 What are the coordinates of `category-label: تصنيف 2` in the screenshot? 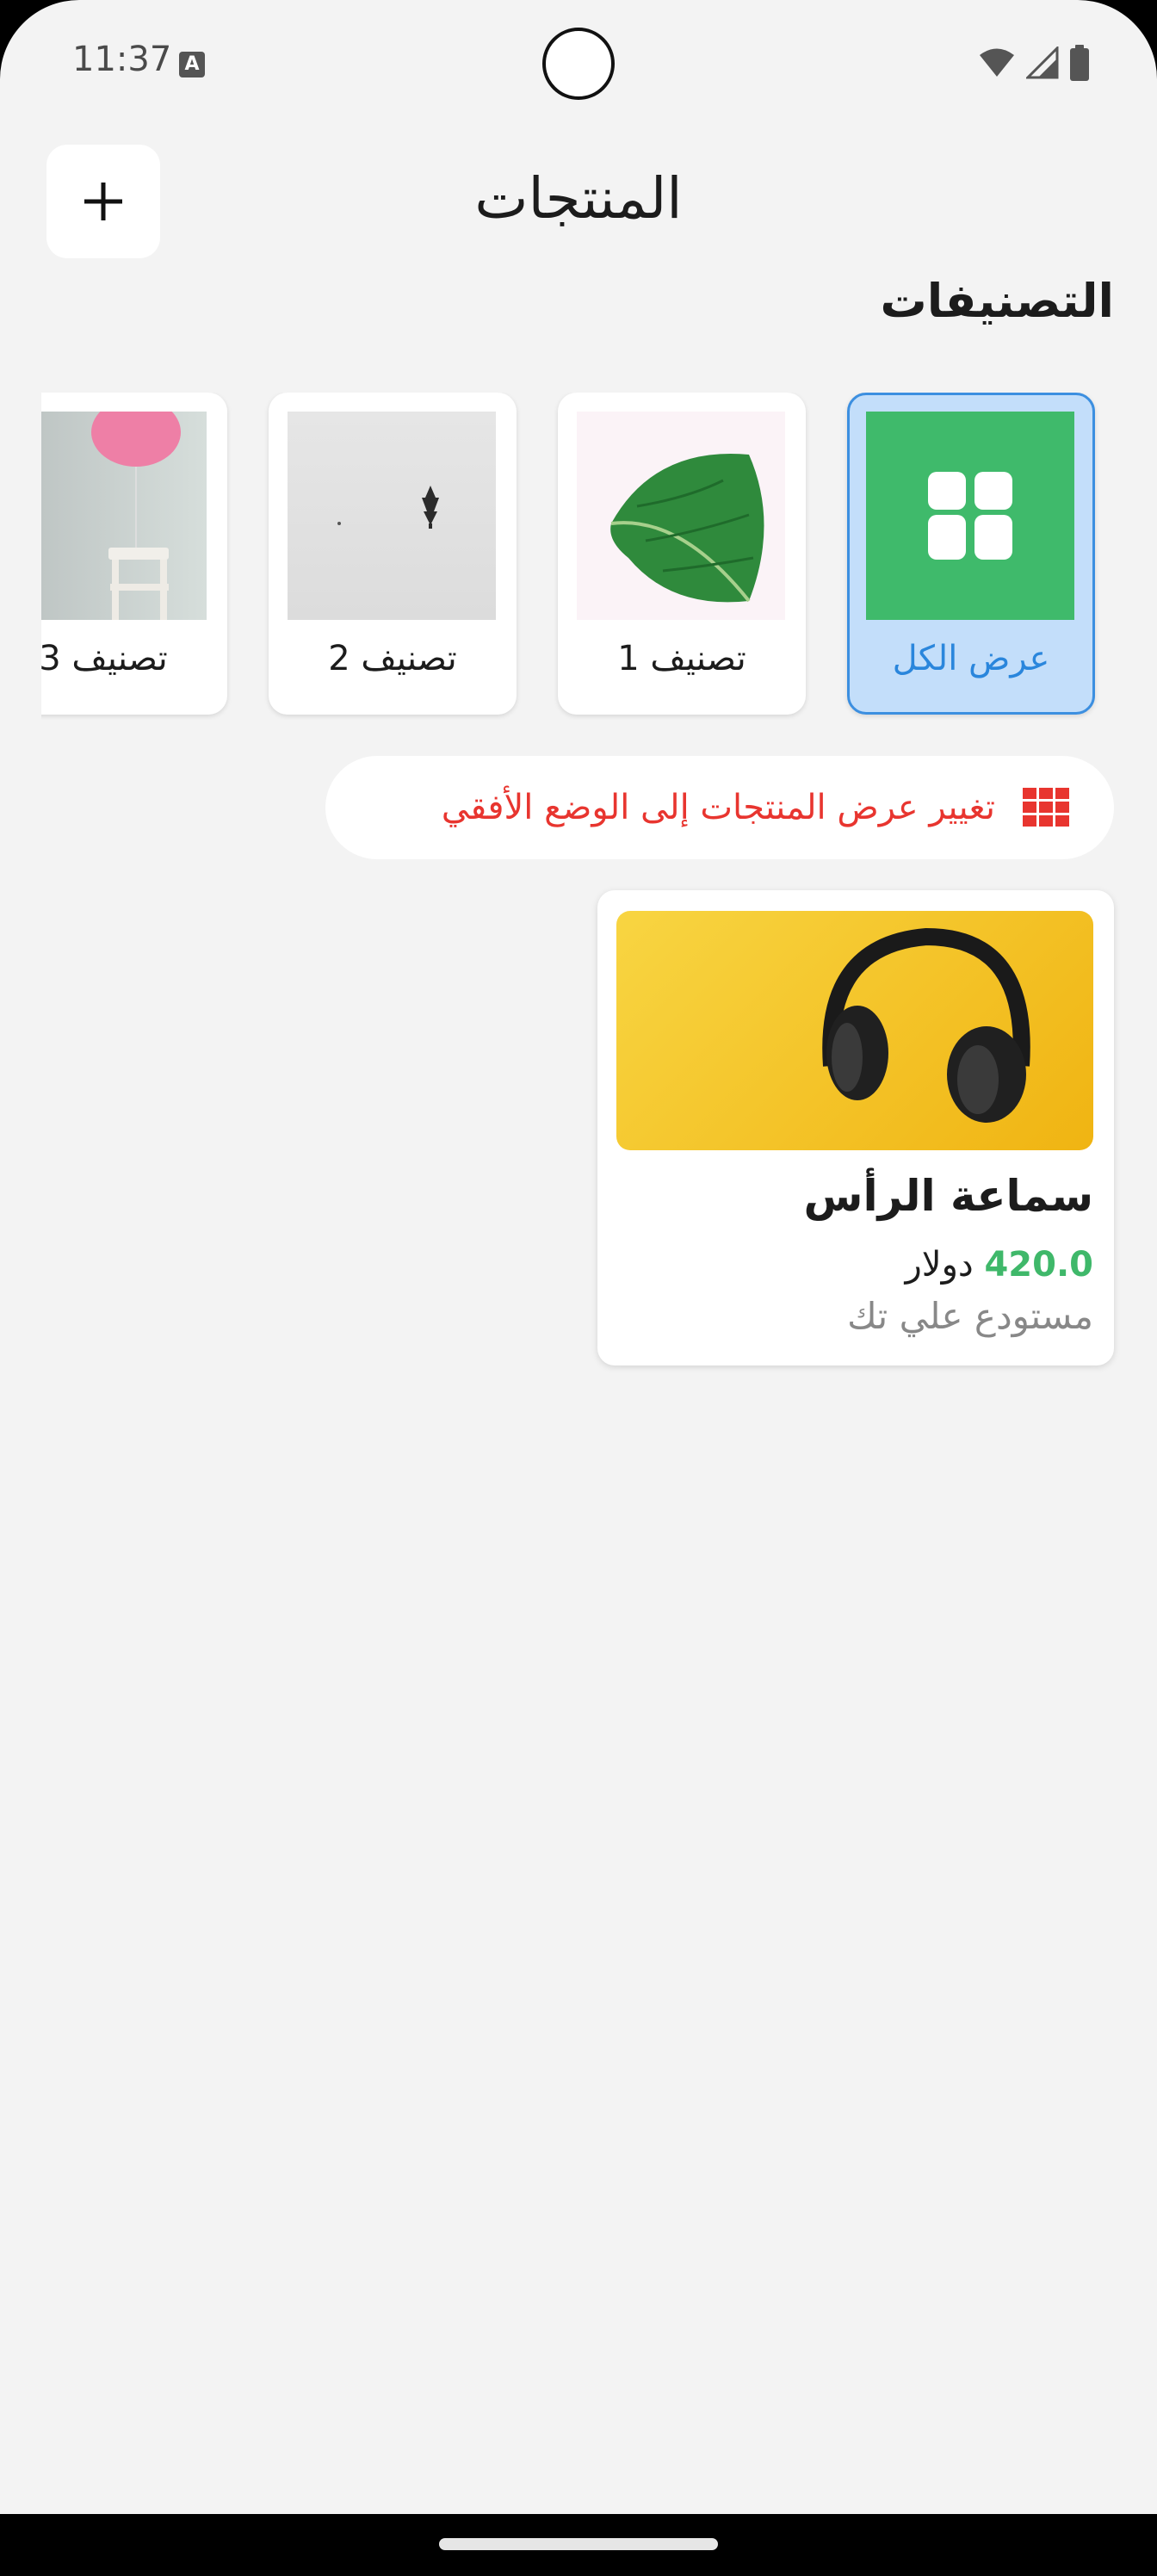 It's located at (393, 658).